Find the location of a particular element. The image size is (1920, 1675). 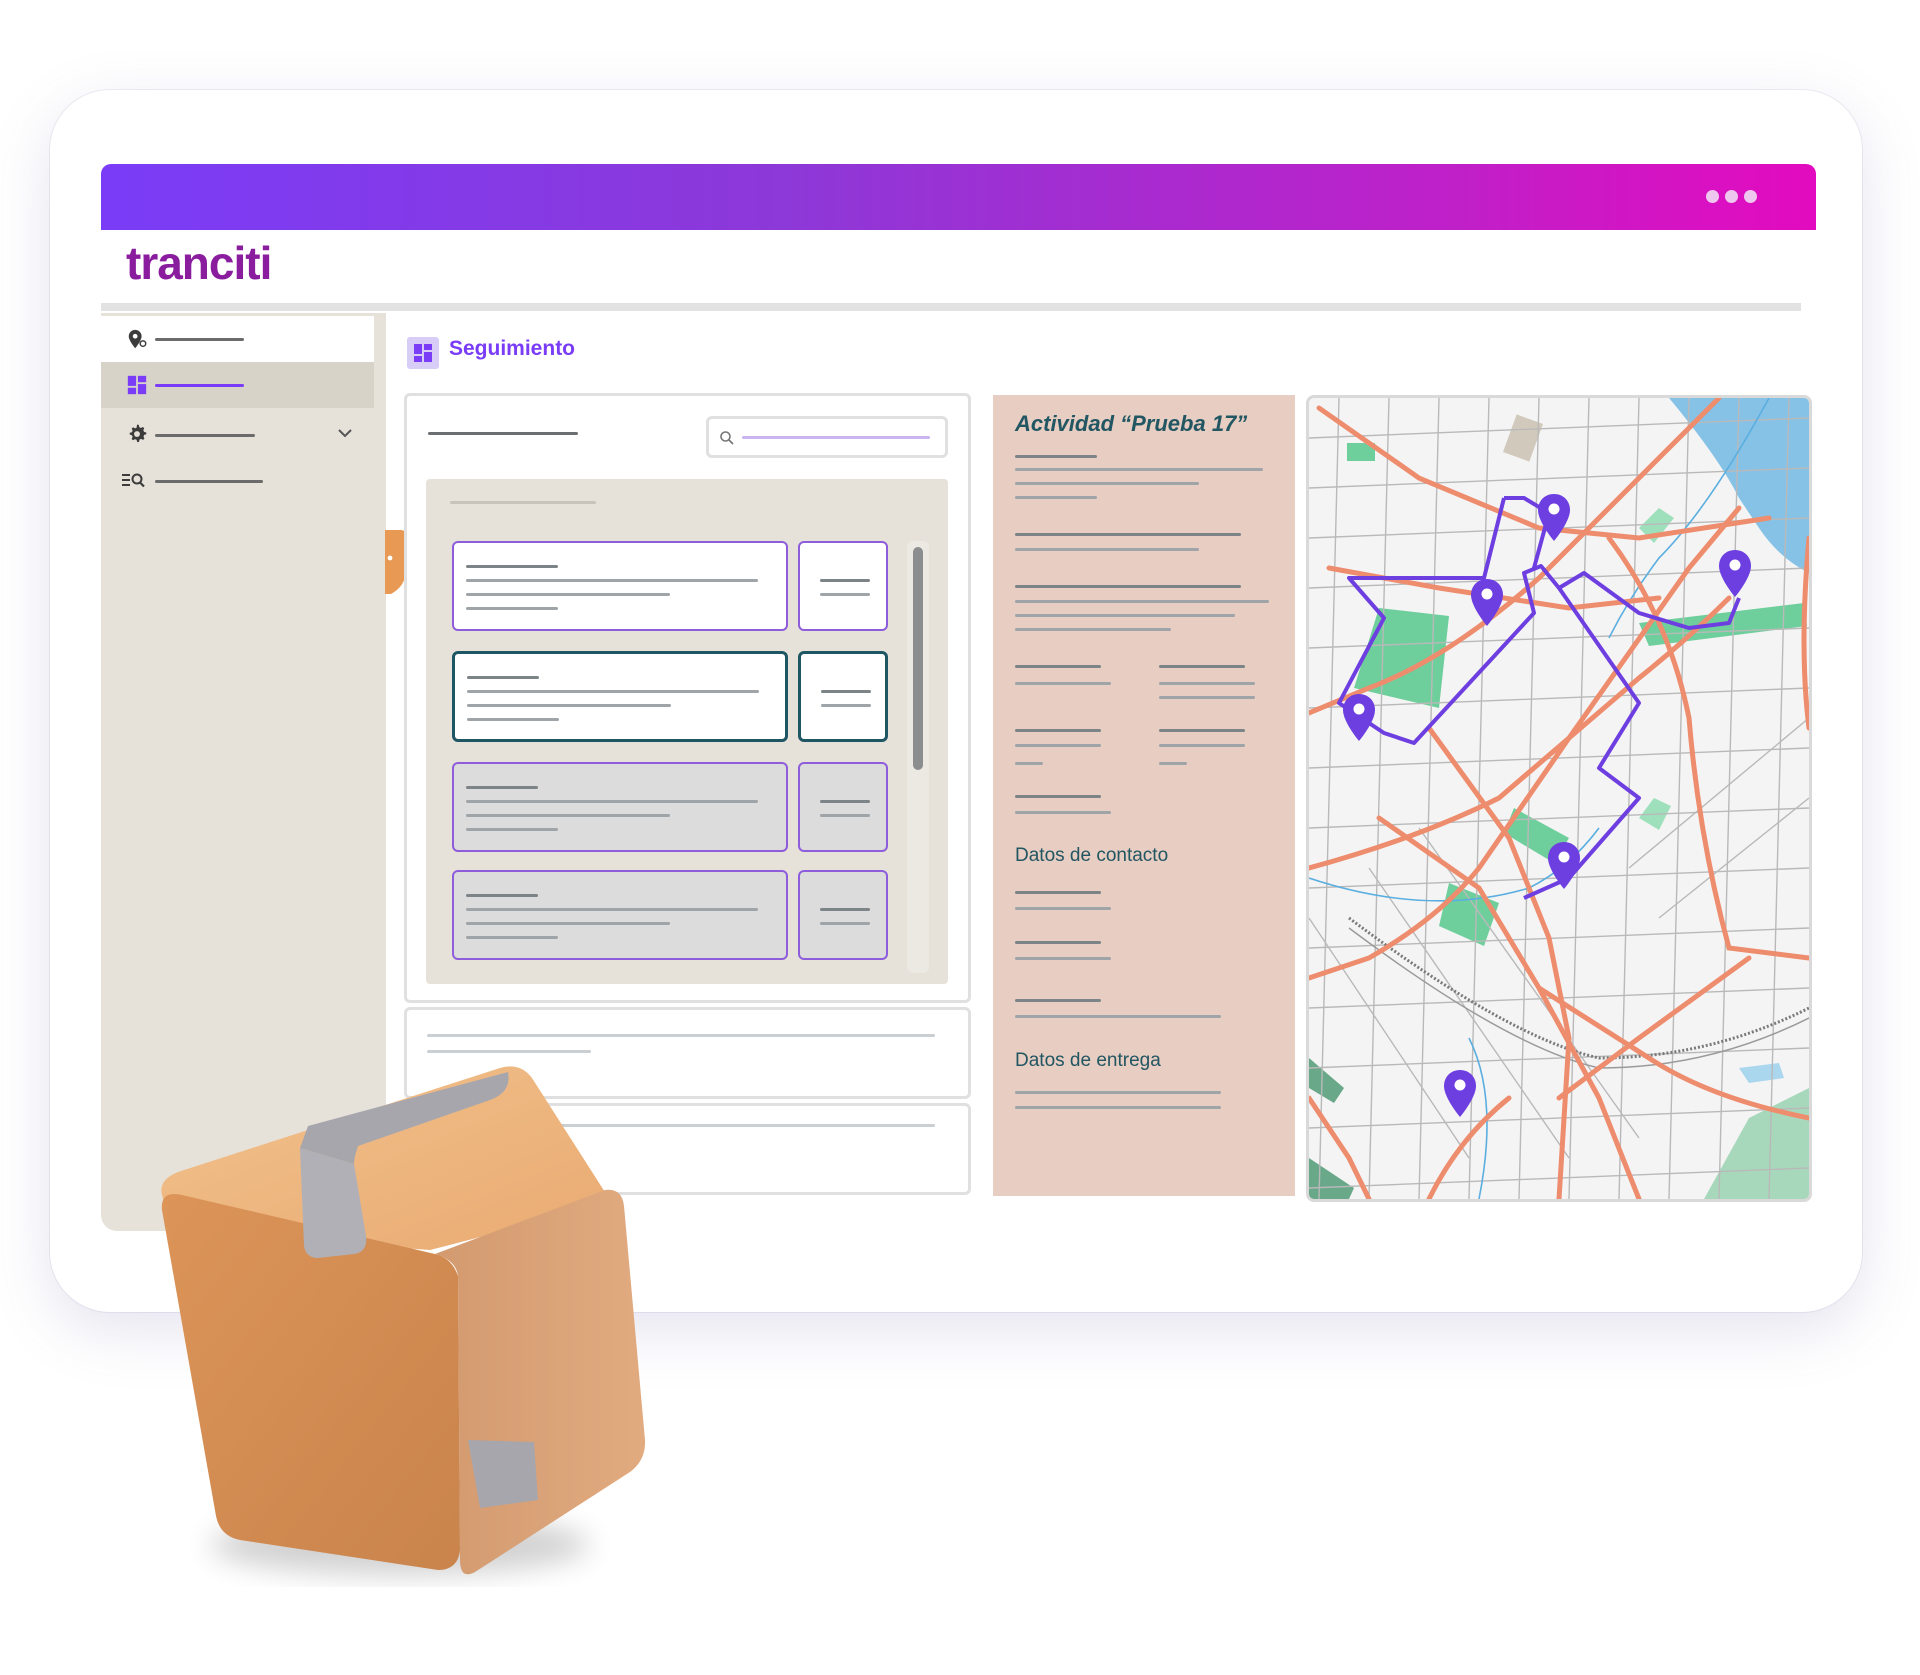

list-title is located at coordinates (503, 433).